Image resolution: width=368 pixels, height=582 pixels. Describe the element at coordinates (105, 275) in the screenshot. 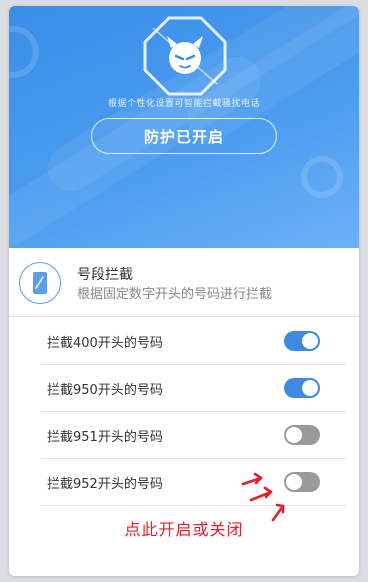

I see `section-title: 号段拦截` at that location.